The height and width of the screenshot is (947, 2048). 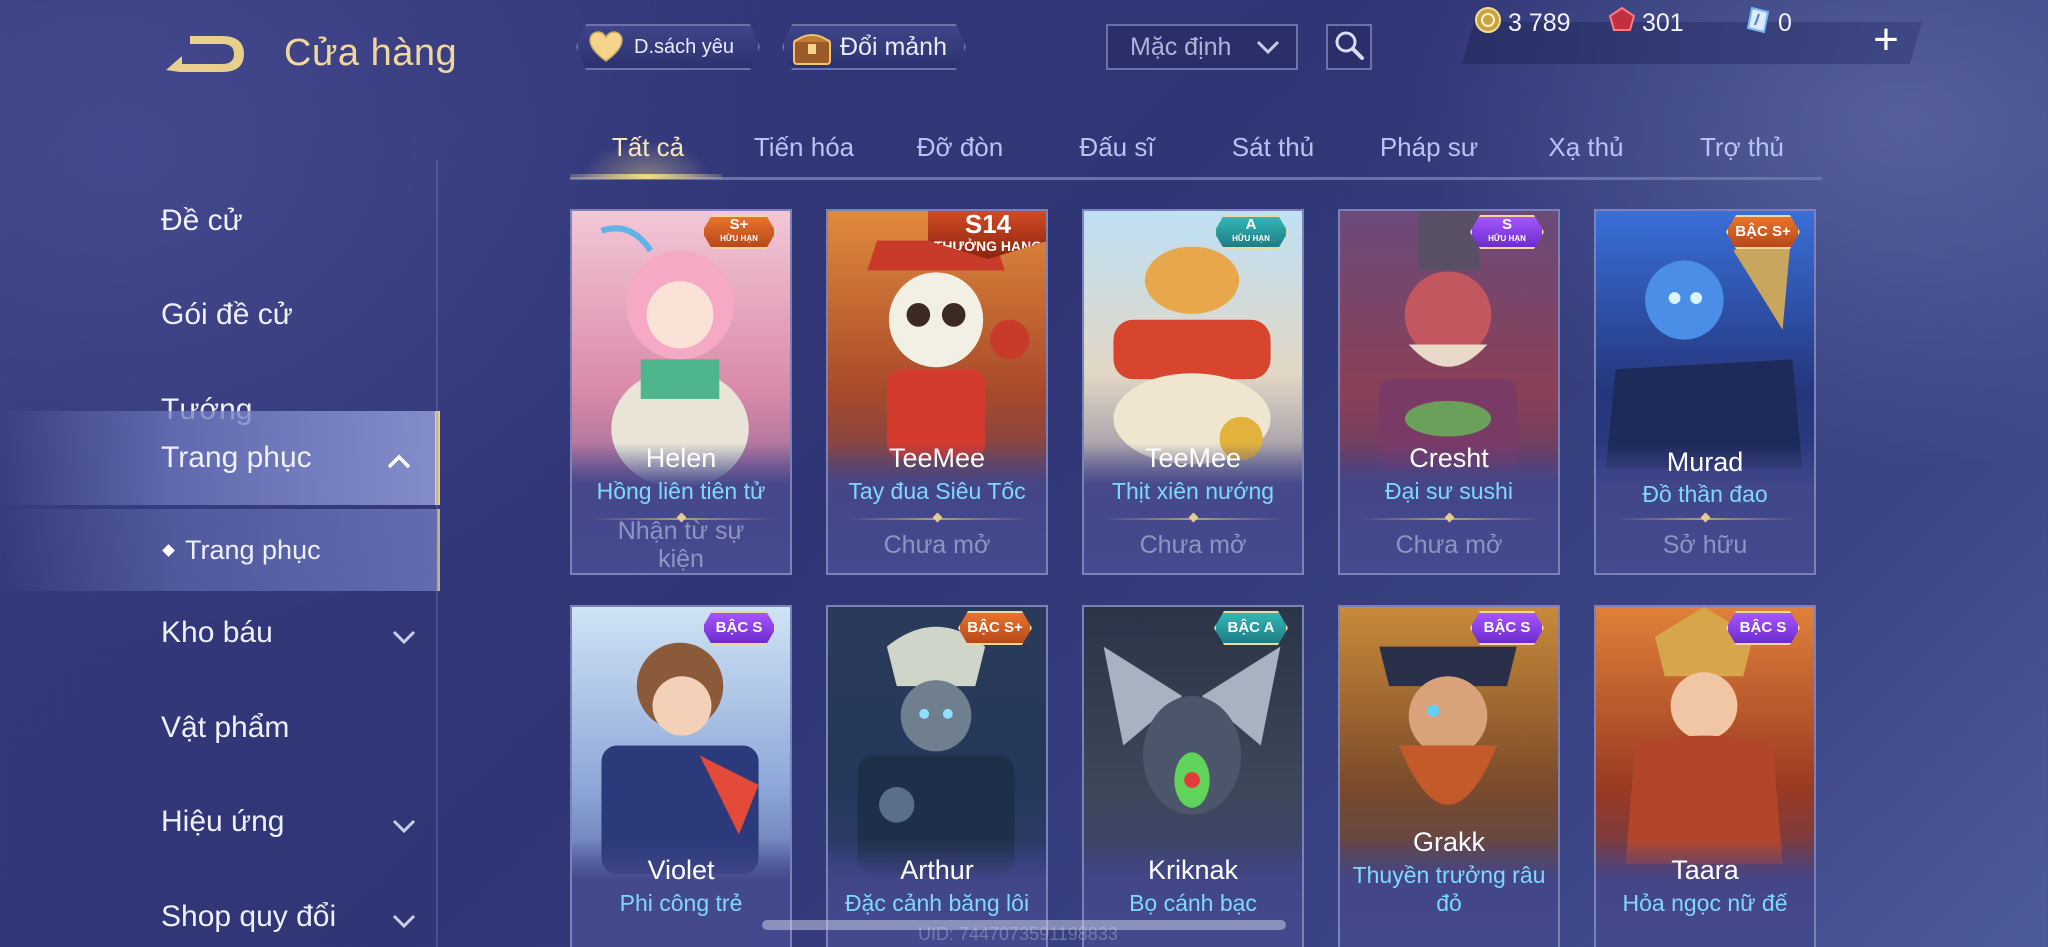 What do you see at coordinates (1193, 870) in the screenshot?
I see `hero-name: Kriknak` at bounding box center [1193, 870].